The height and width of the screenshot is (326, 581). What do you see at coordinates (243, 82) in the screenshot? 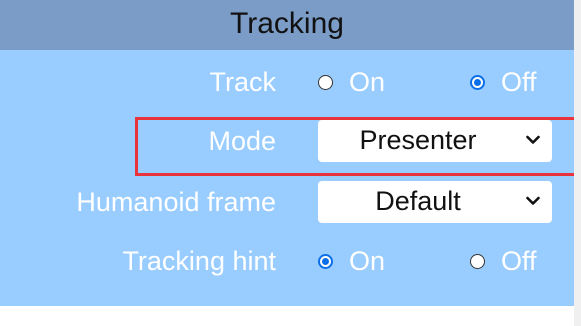
I see `track-label: Track` at bounding box center [243, 82].